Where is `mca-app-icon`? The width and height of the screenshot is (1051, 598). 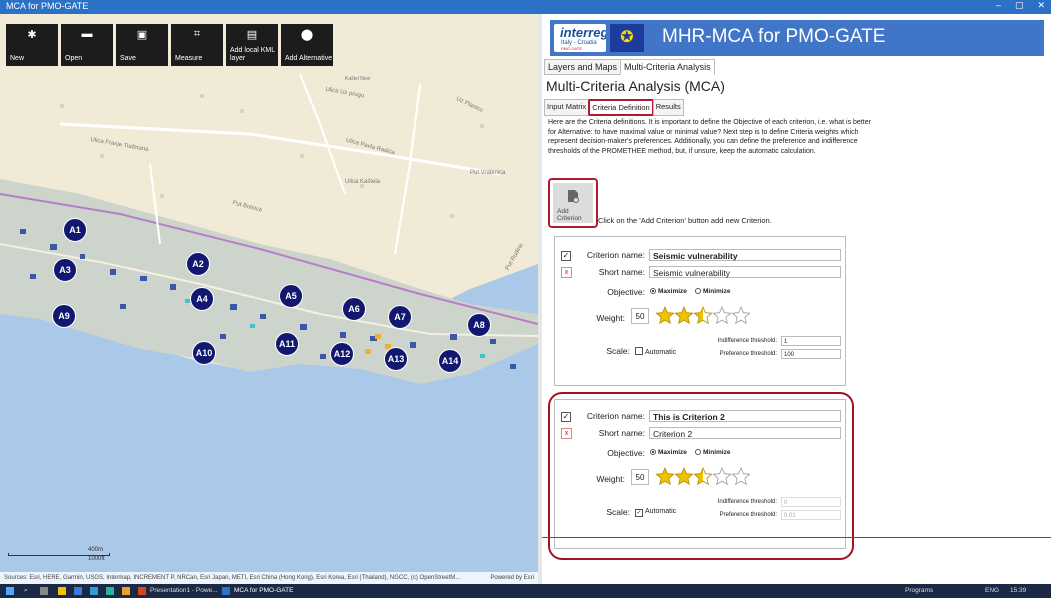
mca-app-icon is located at coordinates (226, 591).